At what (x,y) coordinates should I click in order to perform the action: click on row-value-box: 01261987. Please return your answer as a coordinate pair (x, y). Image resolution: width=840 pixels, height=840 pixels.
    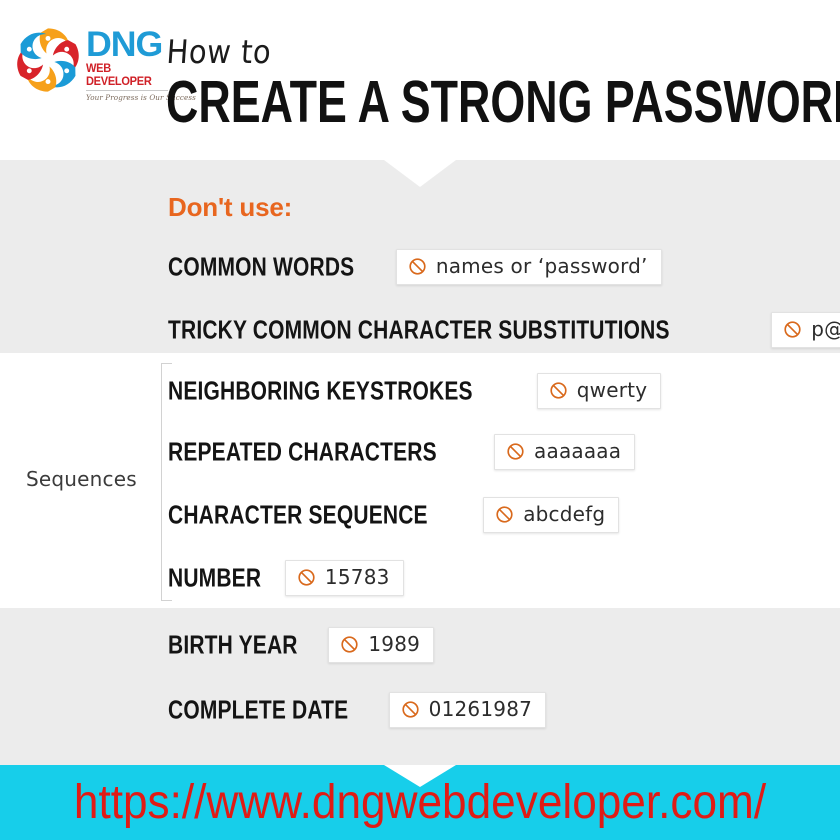
    Looking at the image, I should click on (467, 710).